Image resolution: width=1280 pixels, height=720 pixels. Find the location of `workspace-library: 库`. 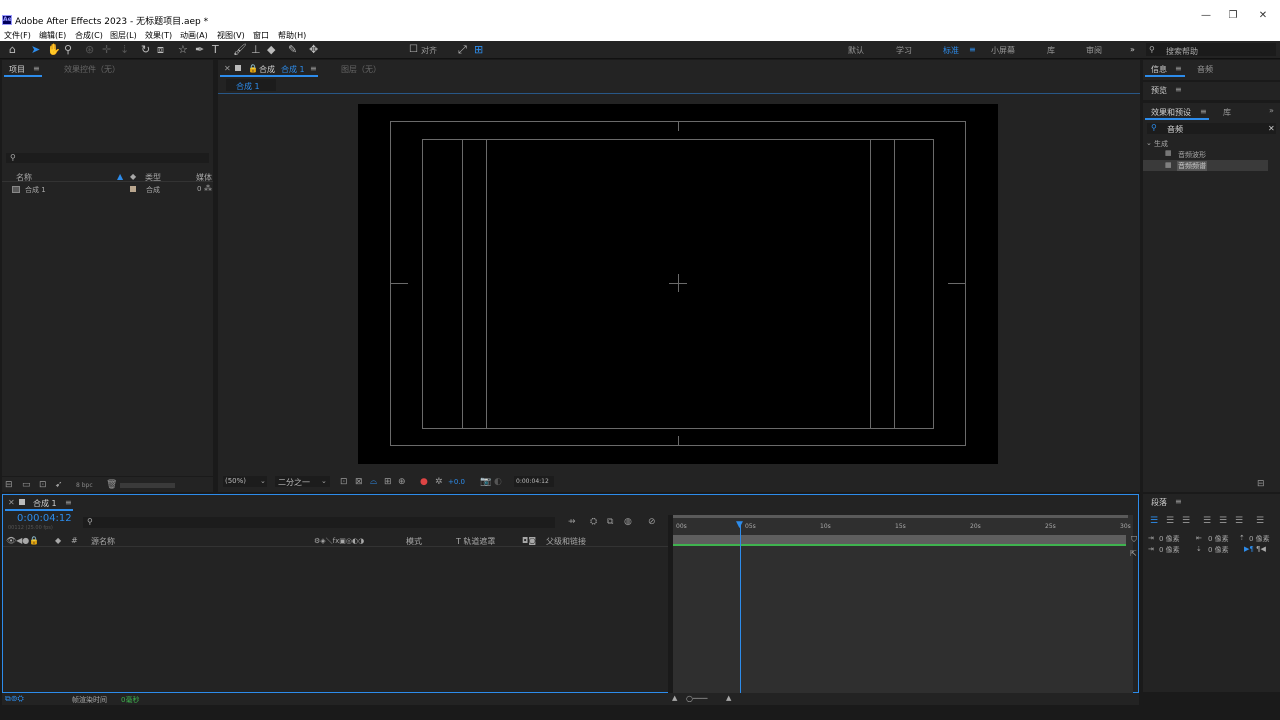

workspace-library: 库 is located at coordinates (1051, 50).